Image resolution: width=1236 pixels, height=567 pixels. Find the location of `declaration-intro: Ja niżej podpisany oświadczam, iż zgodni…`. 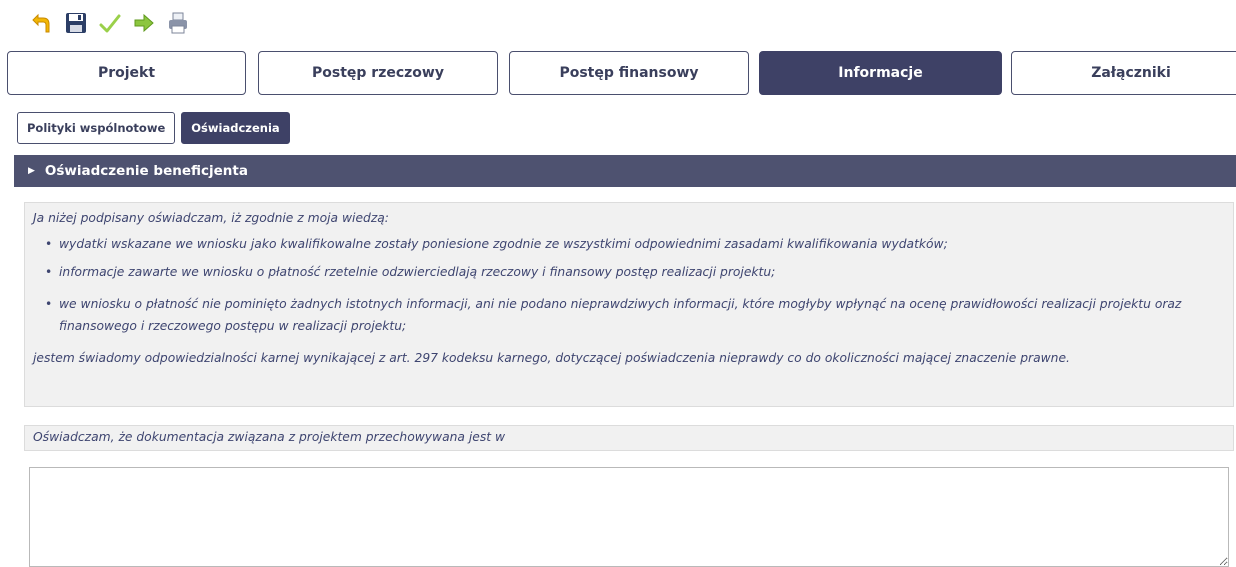

declaration-intro: Ja niżej podpisany oświadczam, iż zgodni… is located at coordinates (211, 218).